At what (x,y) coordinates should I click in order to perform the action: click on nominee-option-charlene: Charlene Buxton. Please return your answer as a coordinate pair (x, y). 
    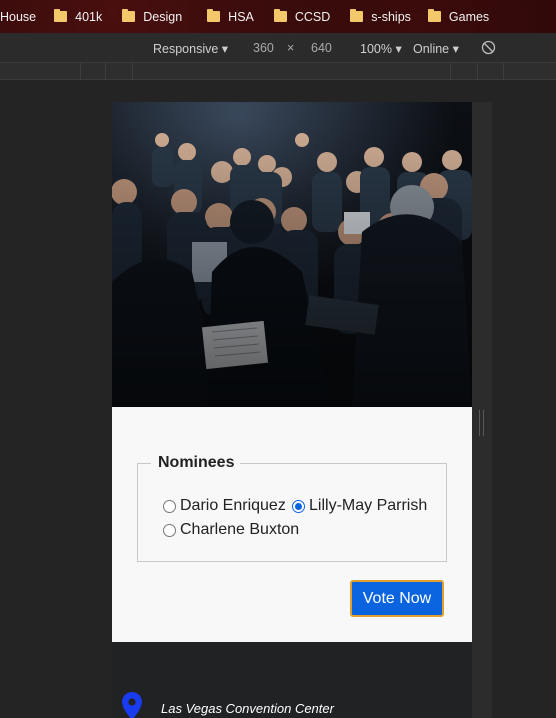
    Looking at the image, I should click on (231, 530).